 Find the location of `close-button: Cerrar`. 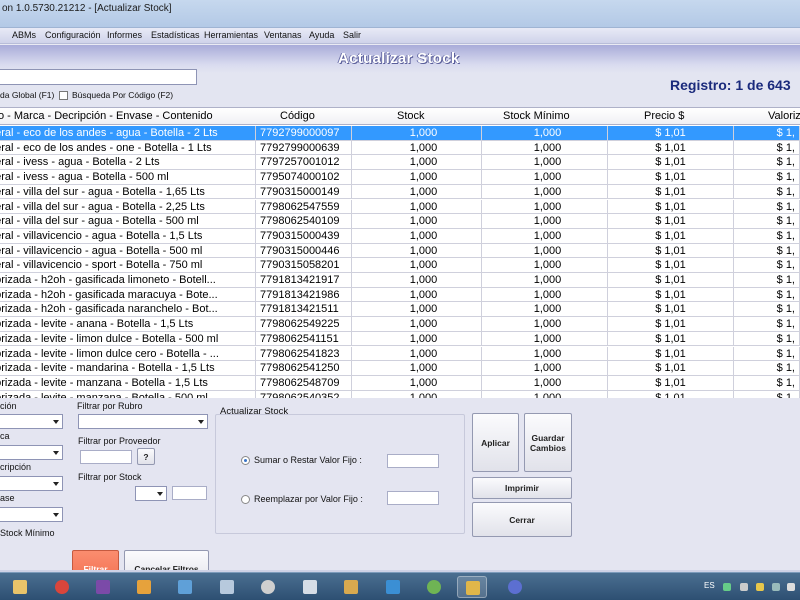

close-button: Cerrar is located at coordinates (522, 519).